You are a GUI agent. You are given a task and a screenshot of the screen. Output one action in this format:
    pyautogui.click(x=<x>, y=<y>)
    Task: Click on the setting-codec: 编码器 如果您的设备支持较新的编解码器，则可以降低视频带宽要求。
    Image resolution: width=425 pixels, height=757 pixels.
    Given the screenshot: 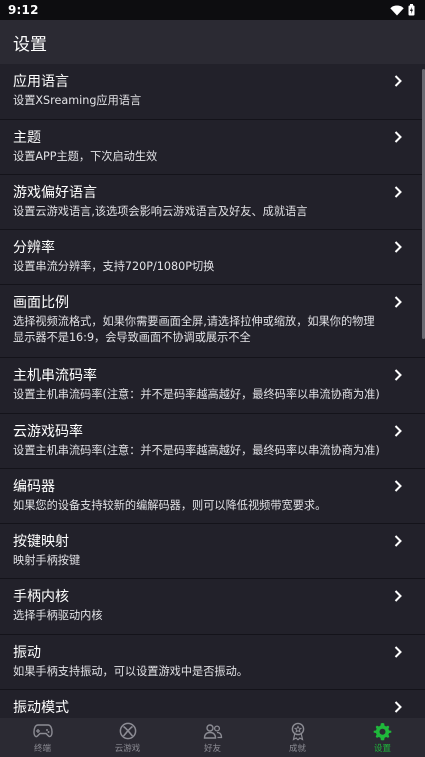 What is the action you would take?
    pyautogui.click(x=212, y=496)
    